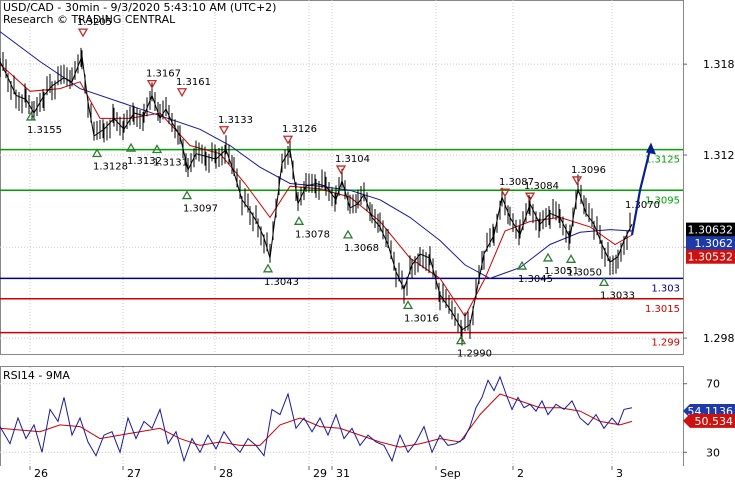 The image size is (735, 480). I want to click on pivot-low-label: 1.3050, so click(584, 272).